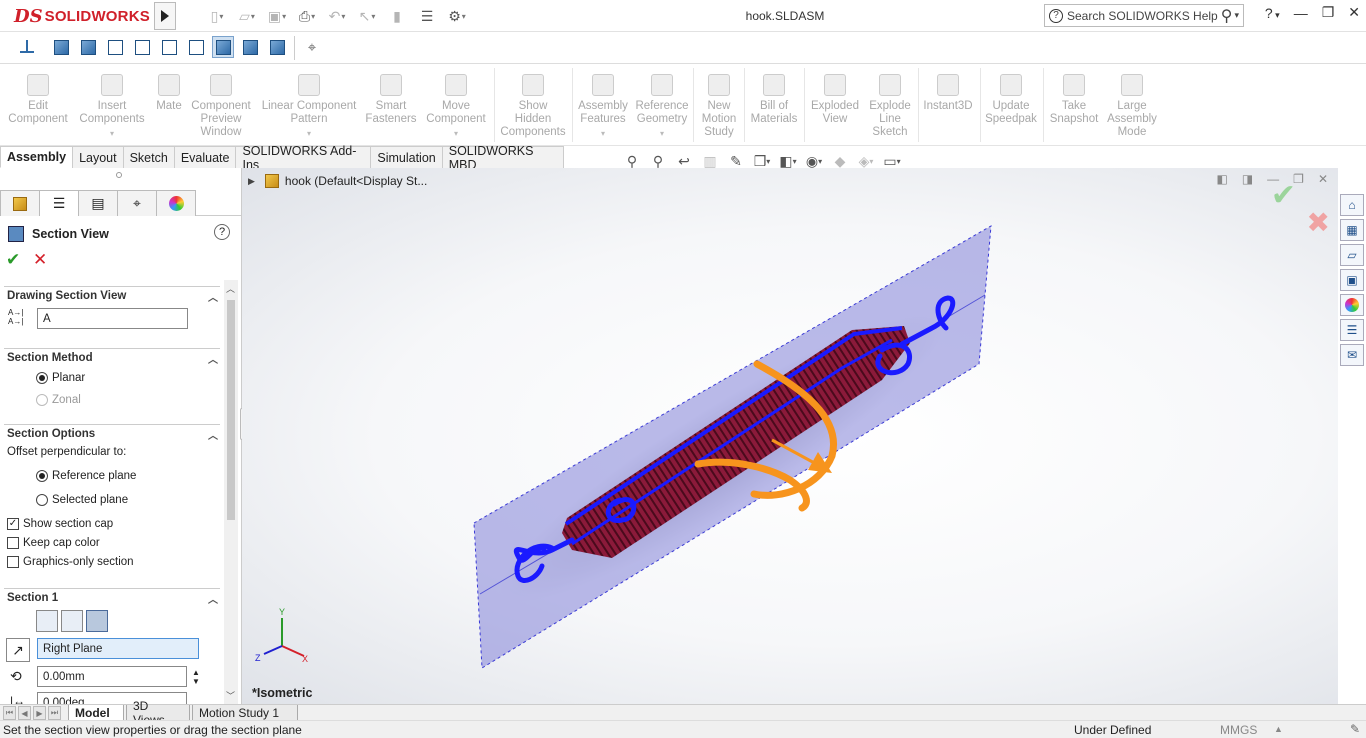 The width and height of the screenshot is (1366, 738). What do you see at coordinates (60, 524) in the screenshot?
I see `checkbox-show-section-cap: ✓ Show section cap` at bounding box center [60, 524].